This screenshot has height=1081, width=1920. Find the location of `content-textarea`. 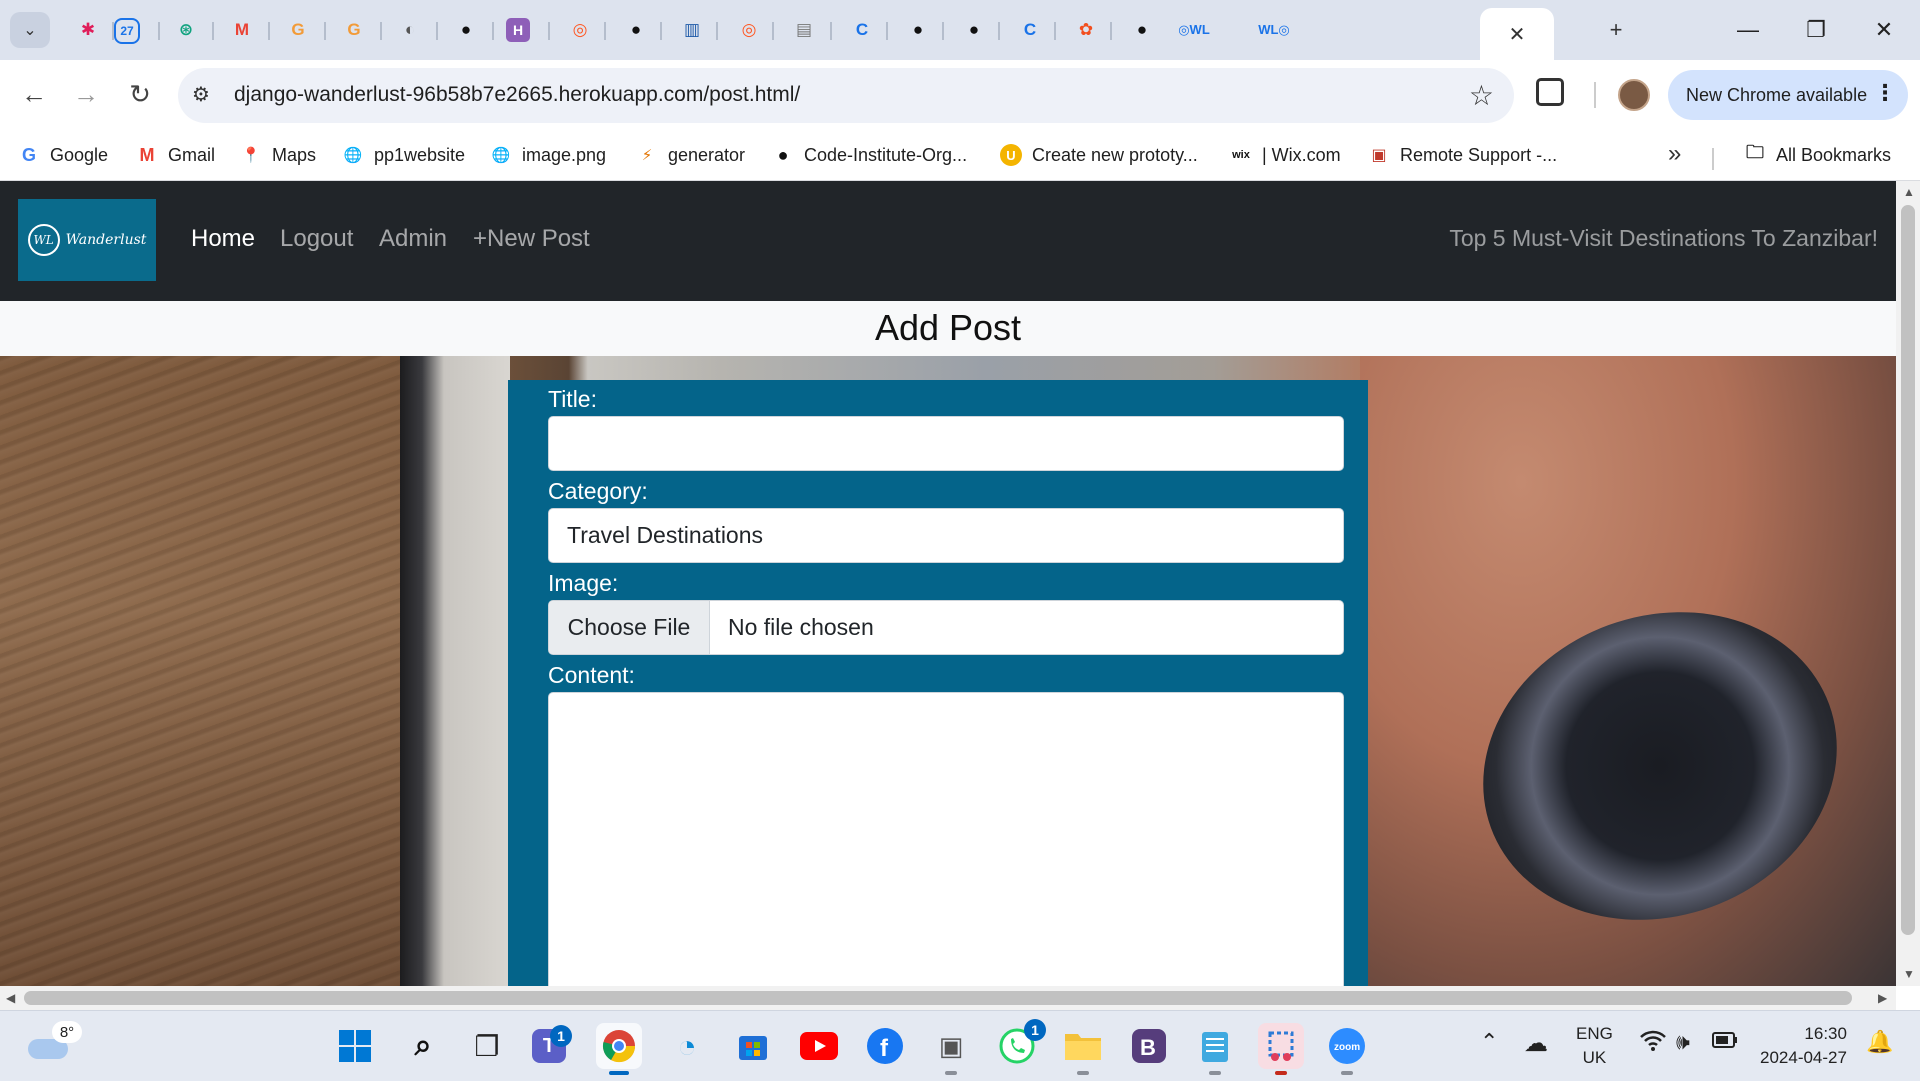

content-textarea is located at coordinates (946, 839).